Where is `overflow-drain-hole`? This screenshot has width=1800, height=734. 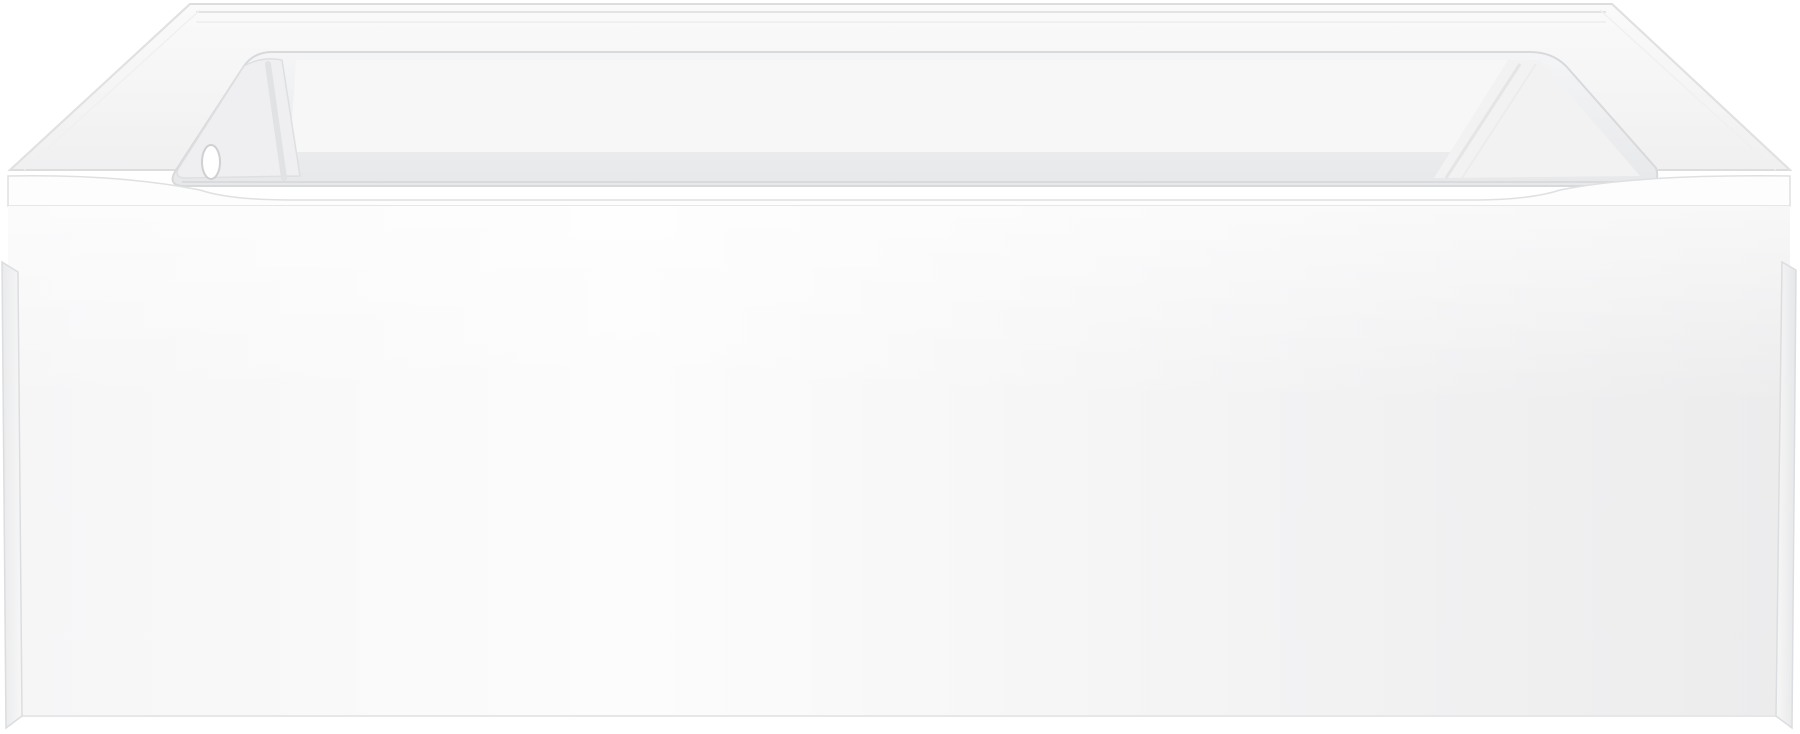 overflow-drain-hole is located at coordinates (211, 162).